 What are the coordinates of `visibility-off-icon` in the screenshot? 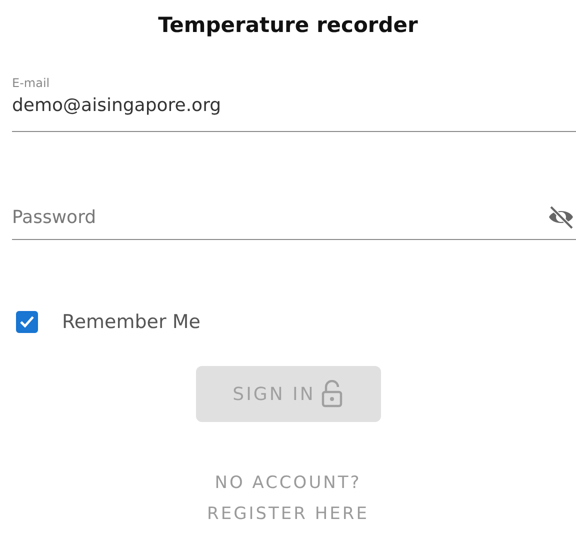 It's located at (561, 217).